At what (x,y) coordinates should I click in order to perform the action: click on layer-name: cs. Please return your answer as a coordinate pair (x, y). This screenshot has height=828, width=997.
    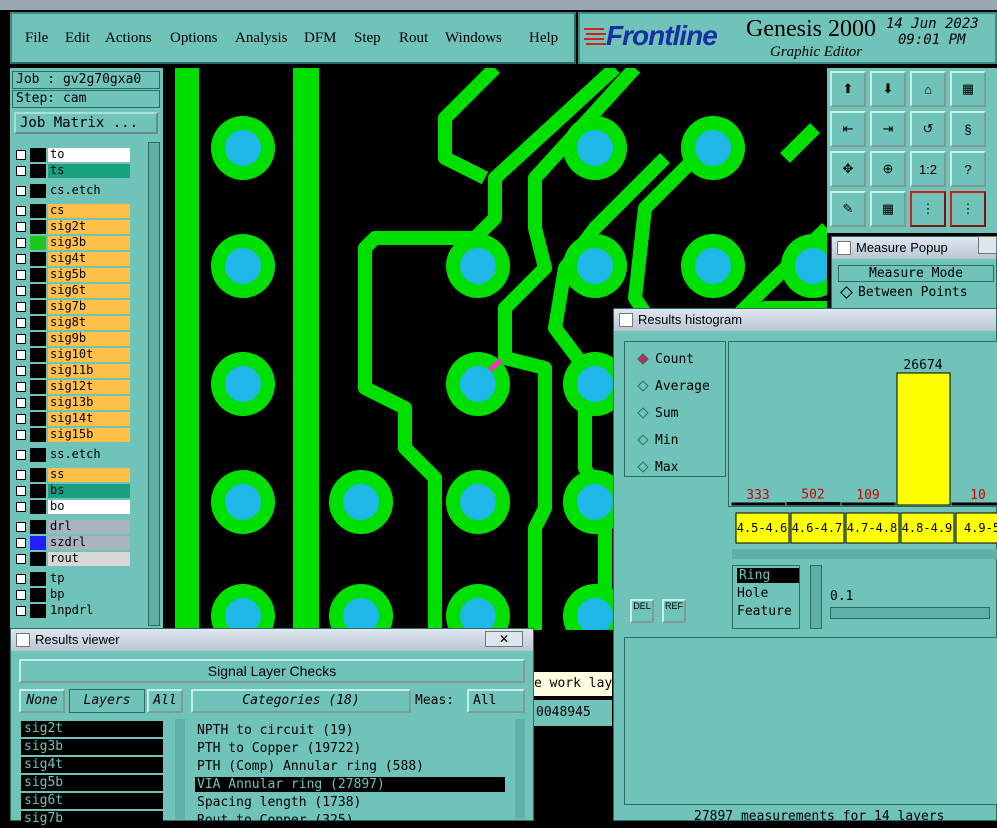
    Looking at the image, I should click on (89, 211).